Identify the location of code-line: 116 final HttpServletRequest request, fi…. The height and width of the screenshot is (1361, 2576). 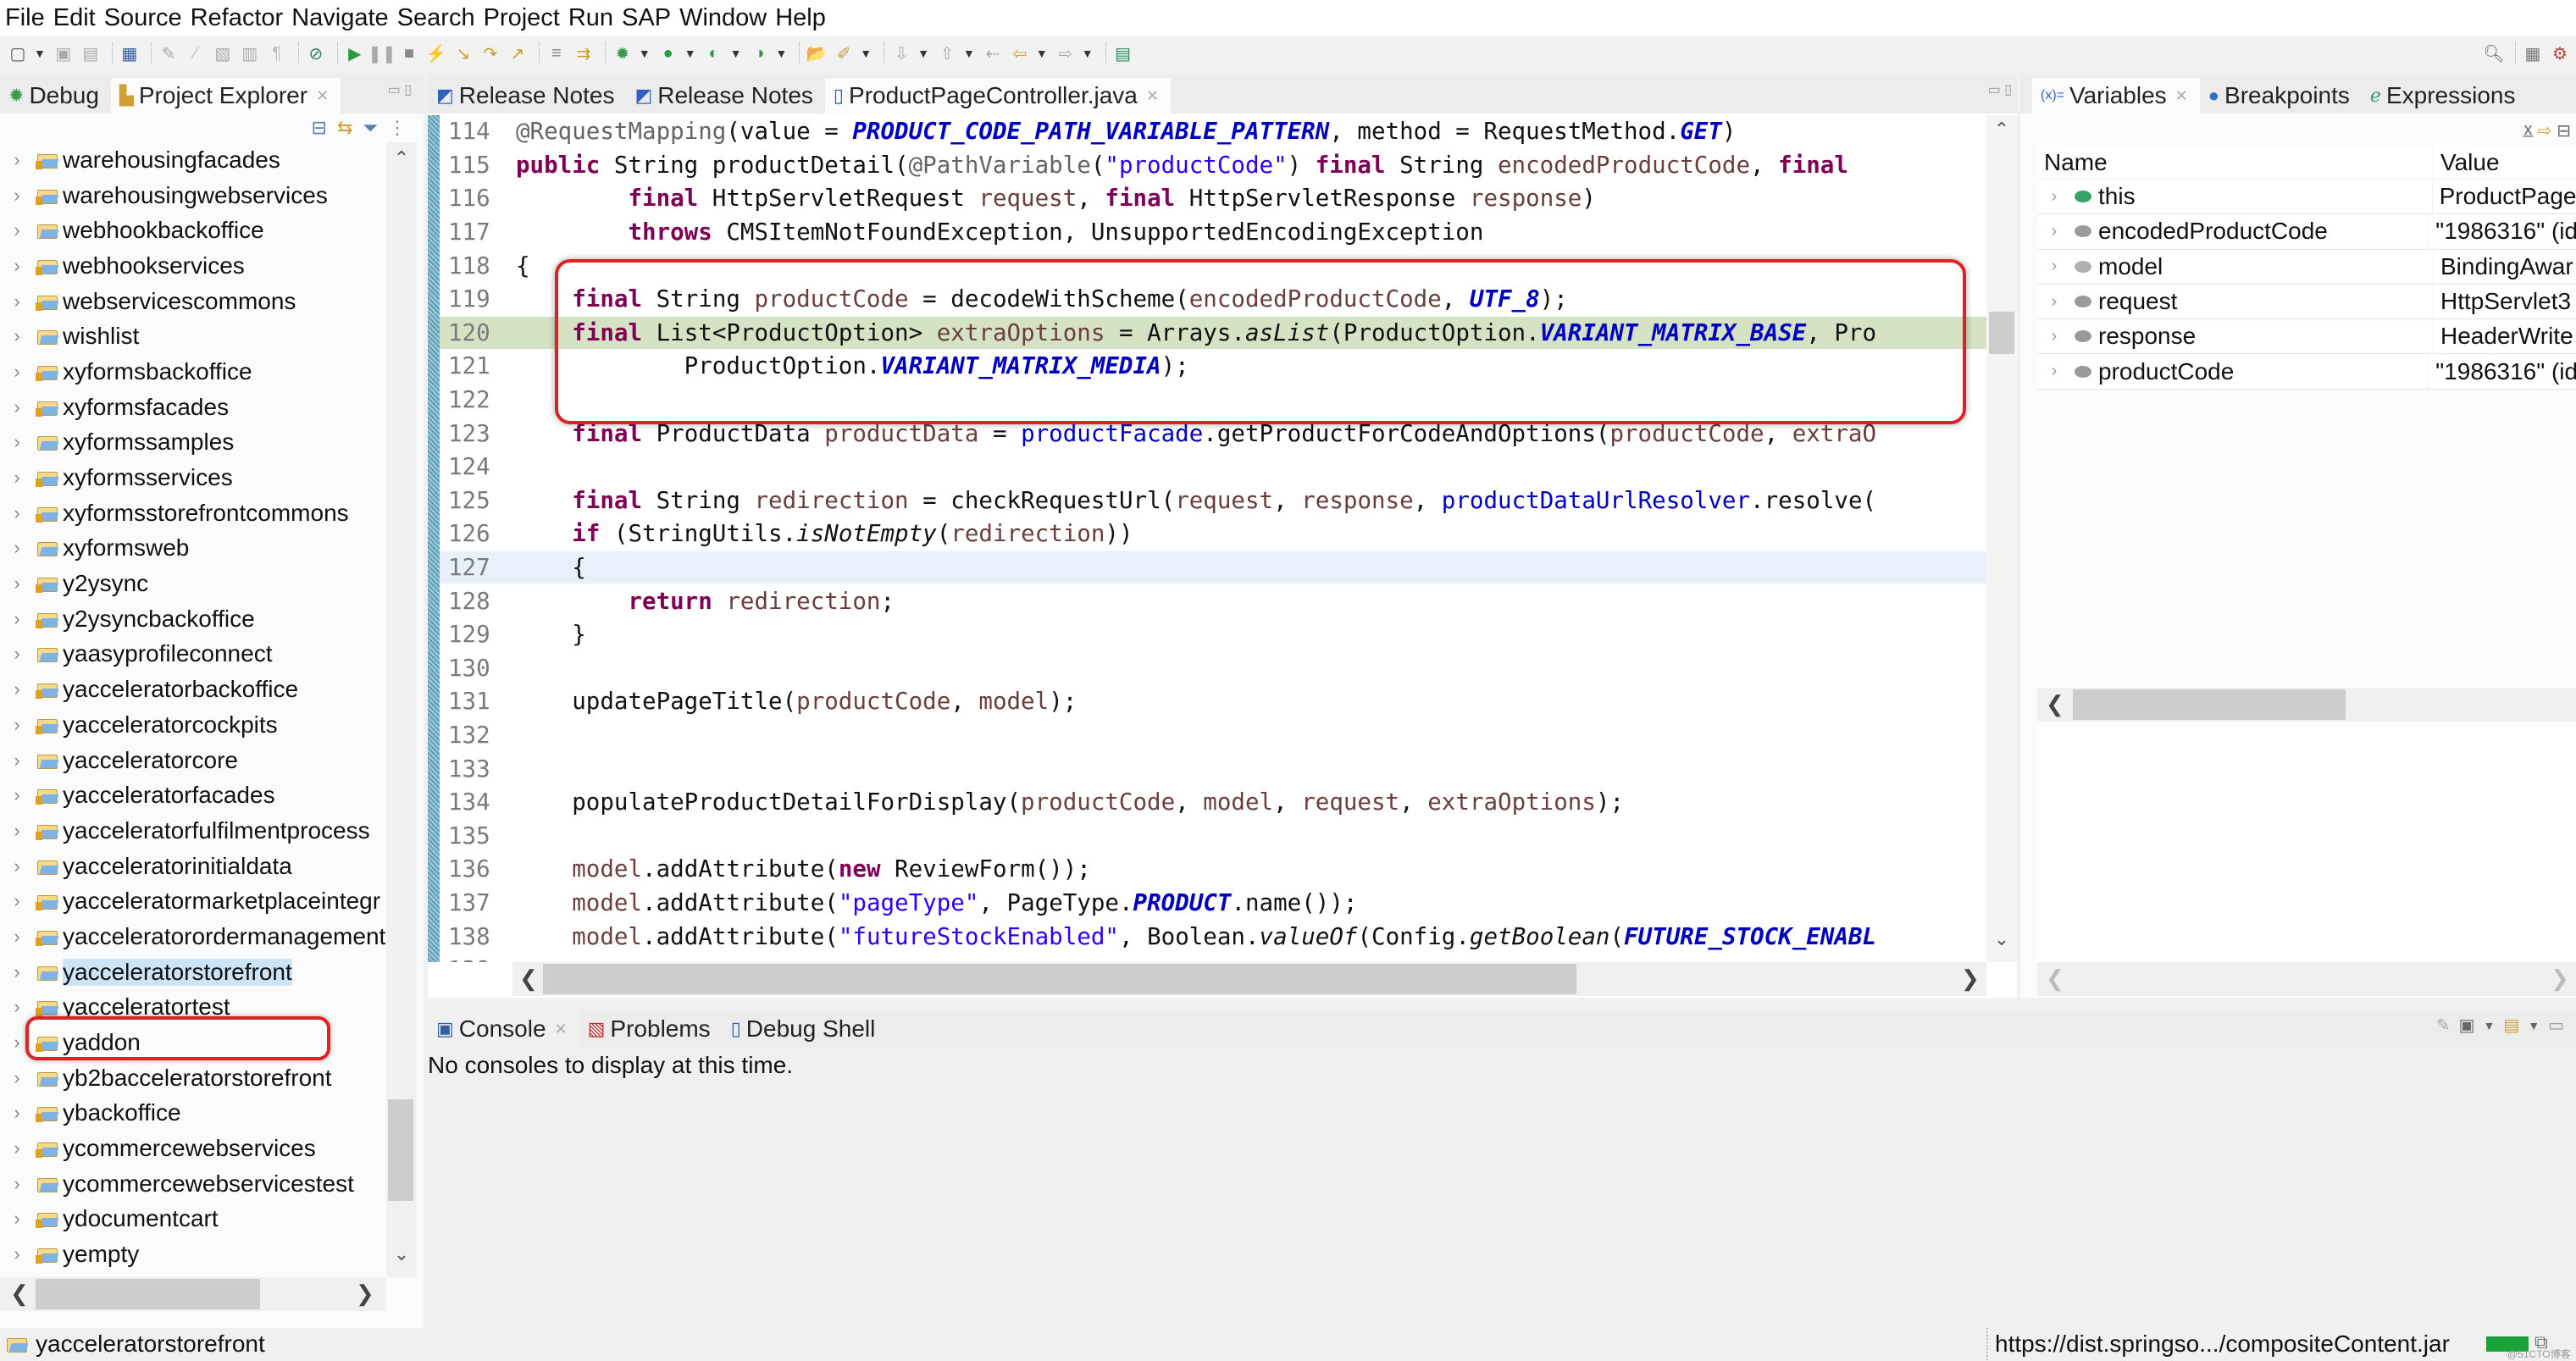
(1213, 198).